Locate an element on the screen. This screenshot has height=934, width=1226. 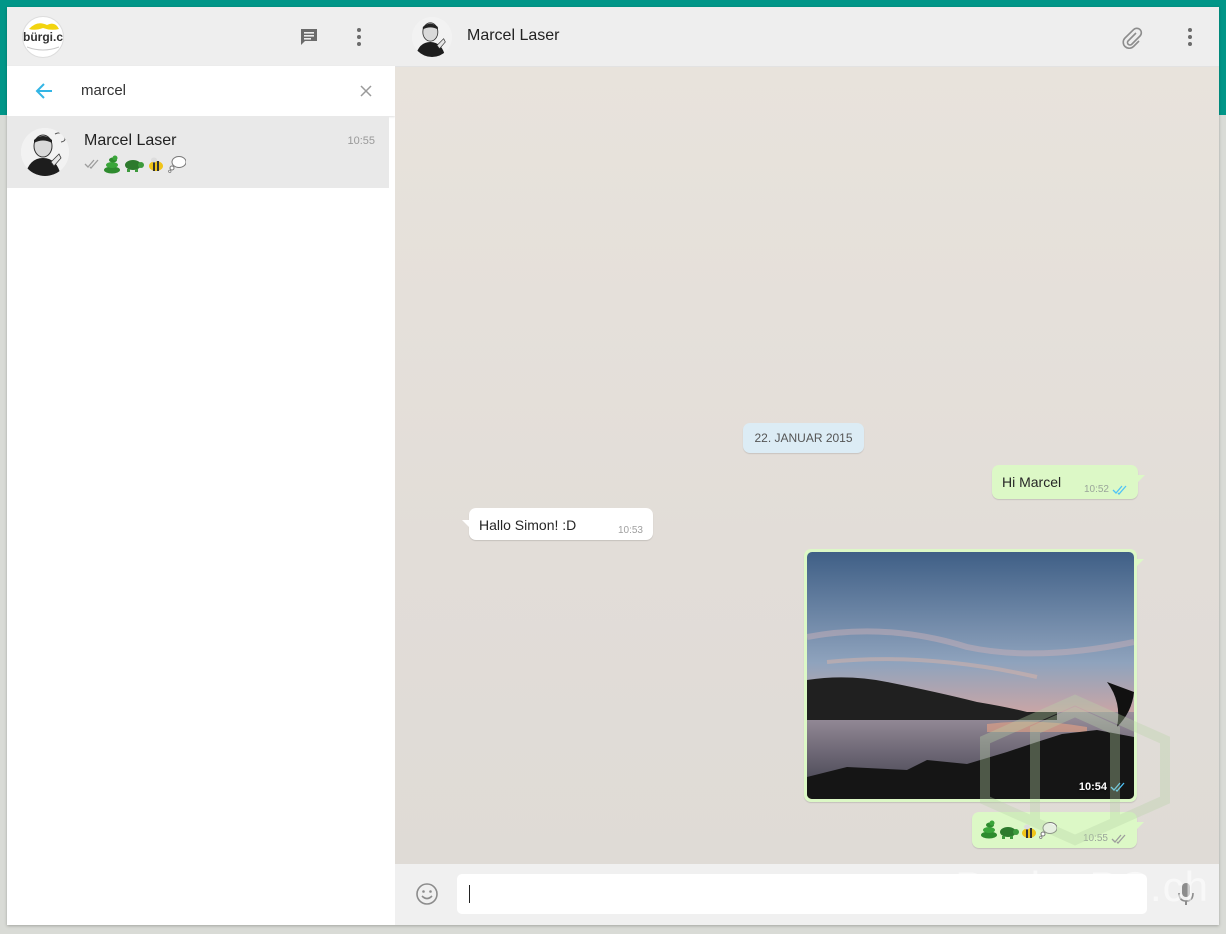
chat-list-item: Marcel Laser 10:55 is located at coordinates (198, 152).